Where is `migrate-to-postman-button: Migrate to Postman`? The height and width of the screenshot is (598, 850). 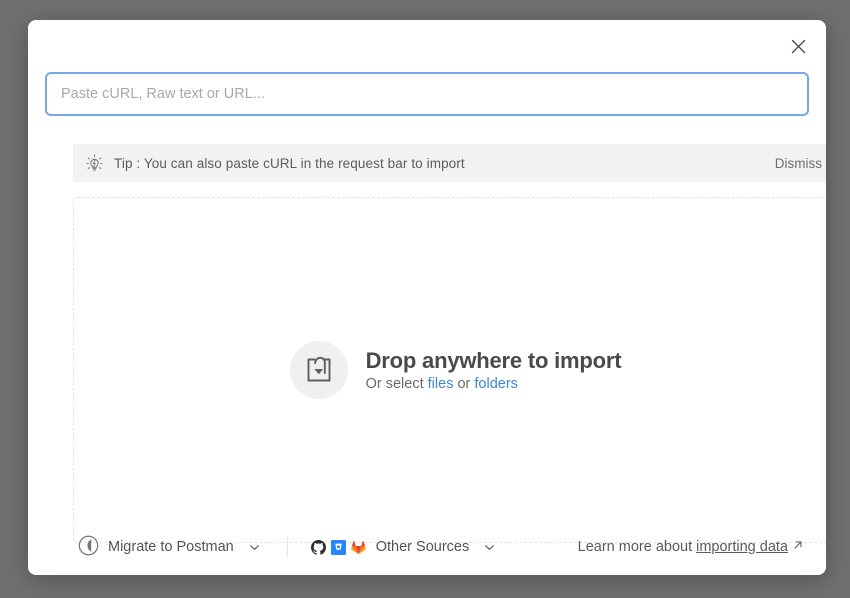
migrate-to-postman-button: Migrate to Postman is located at coordinates (169, 547).